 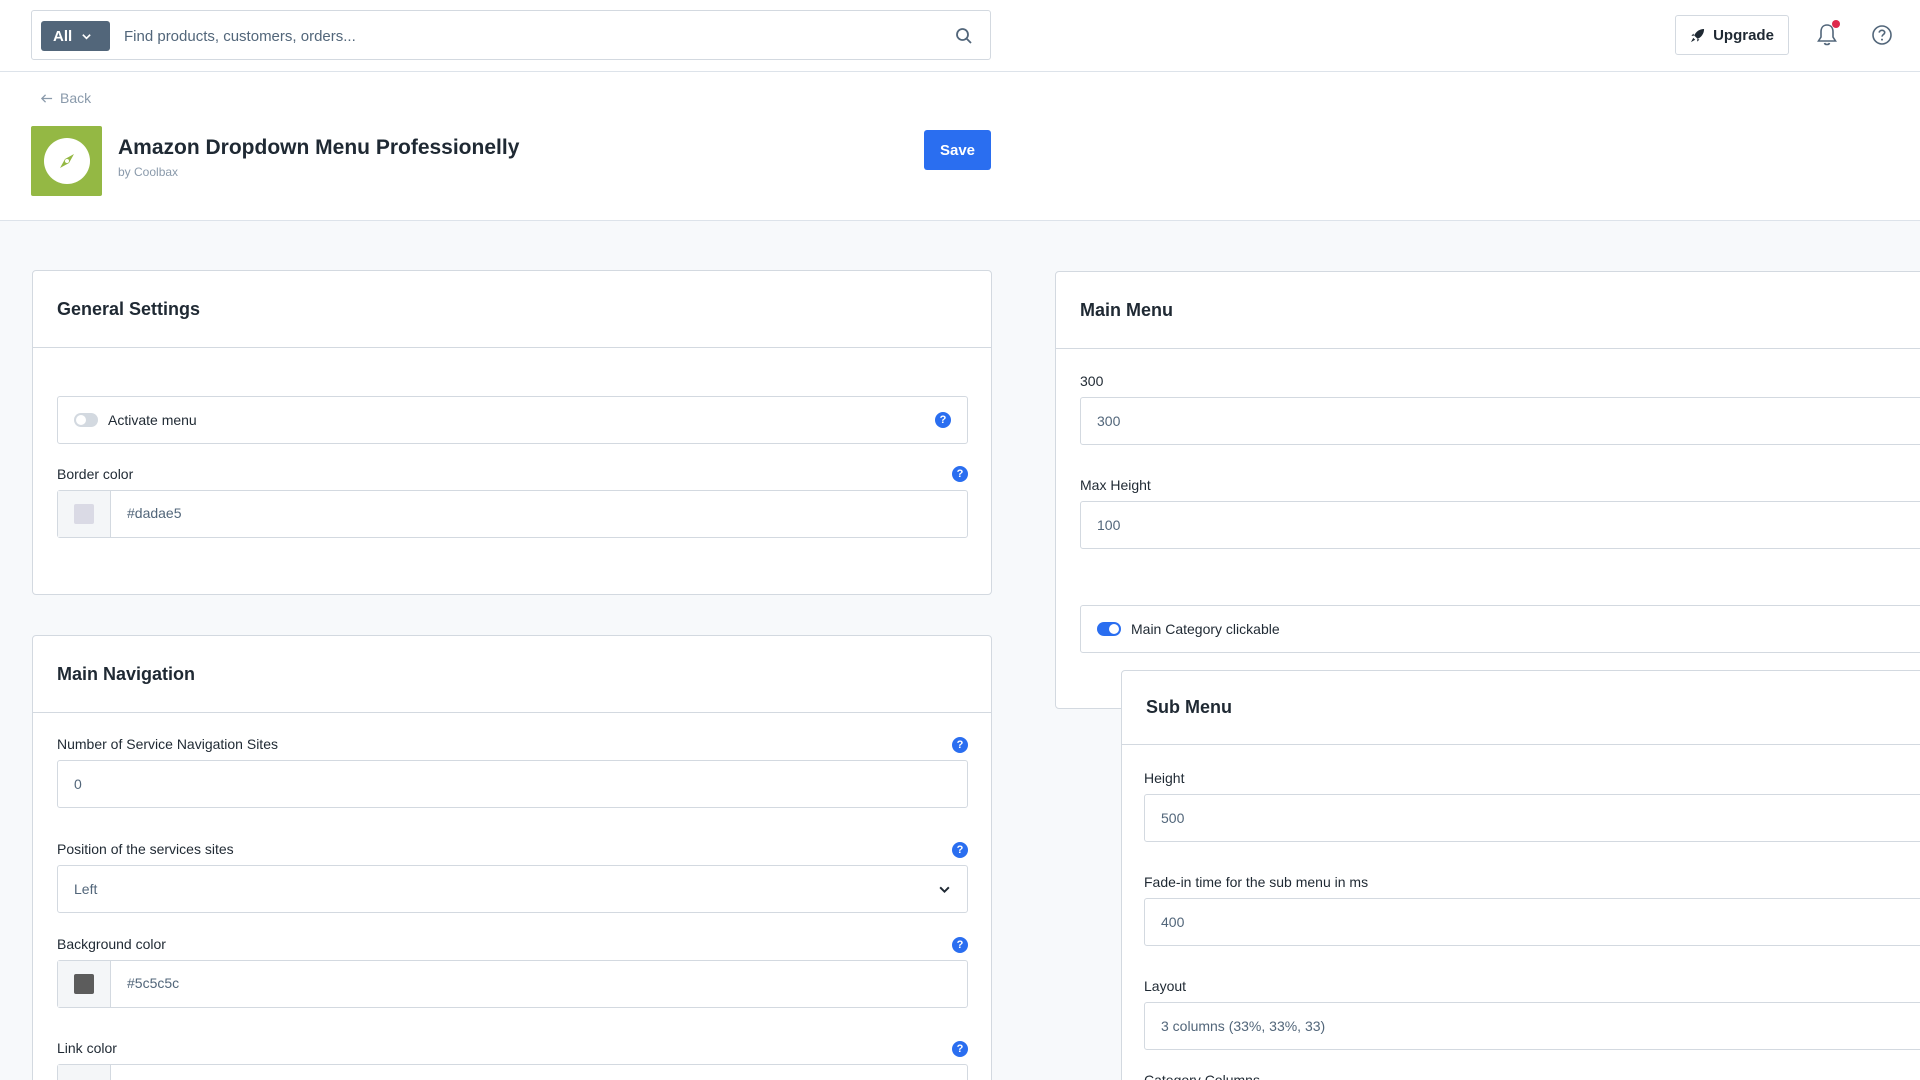 I want to click on background-color-field: #5c5c5c, so click(x=512, y=984).